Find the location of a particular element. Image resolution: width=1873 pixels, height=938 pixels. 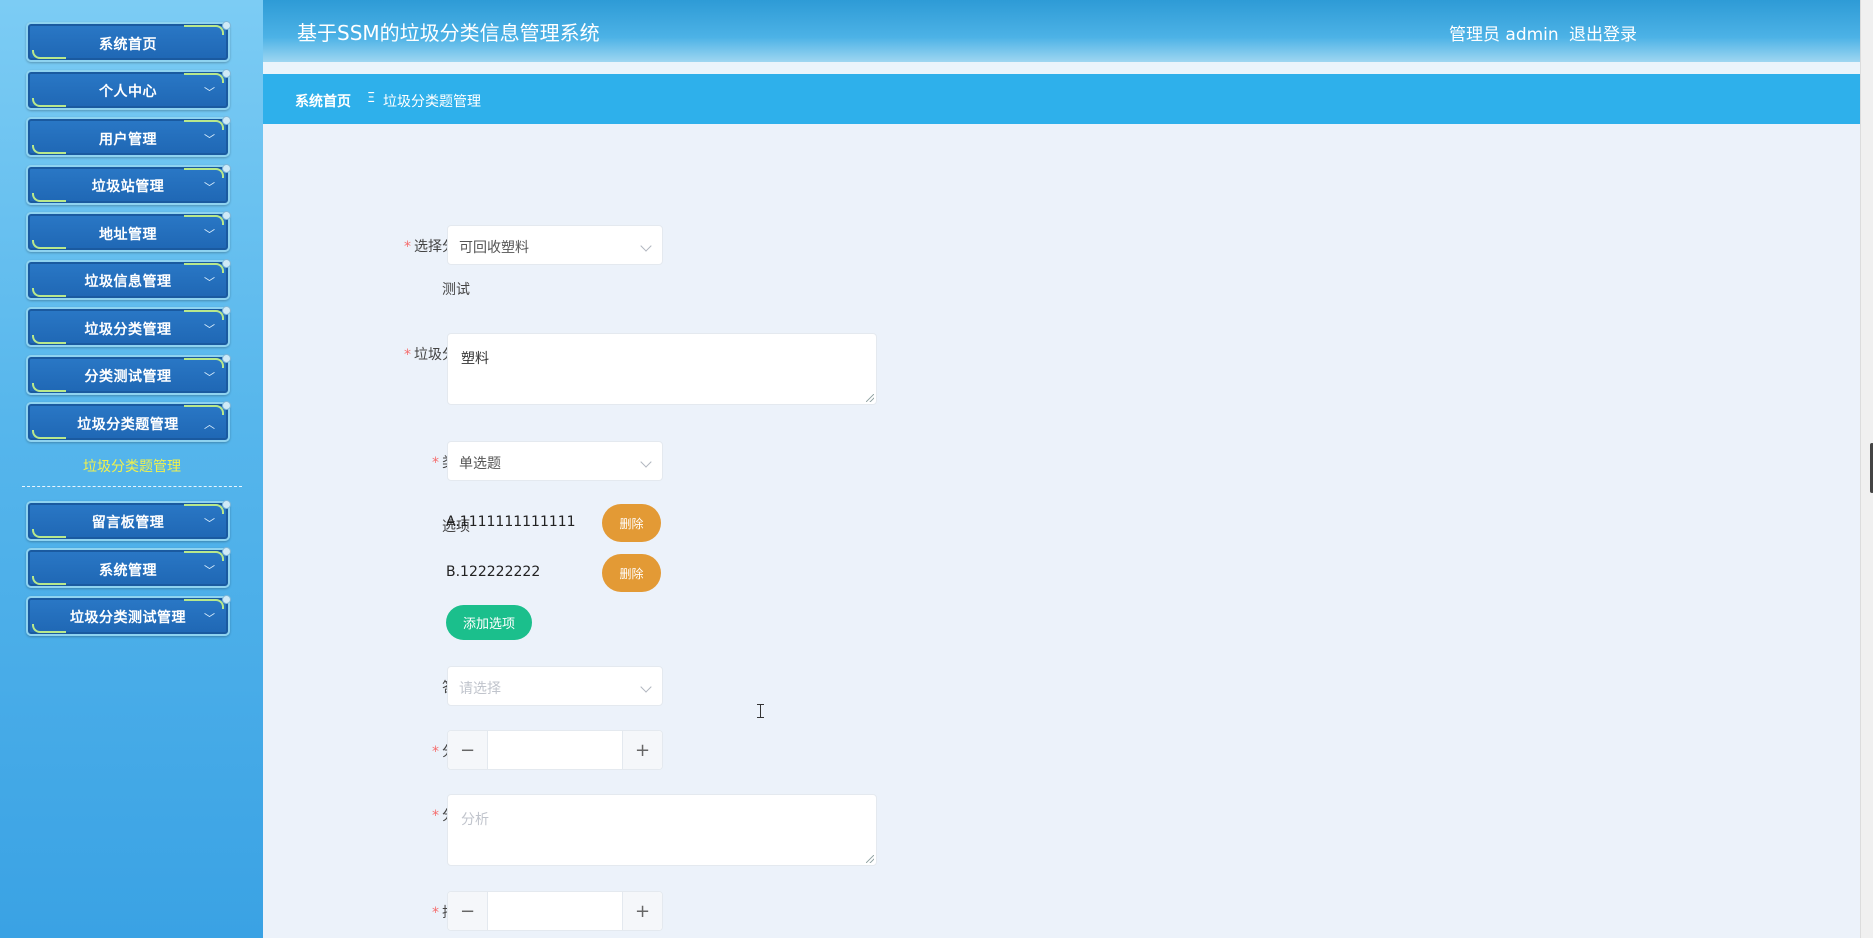

sidebar-subitem-questions: 垃圾分类题管理 is located at coordinates (132, 467).